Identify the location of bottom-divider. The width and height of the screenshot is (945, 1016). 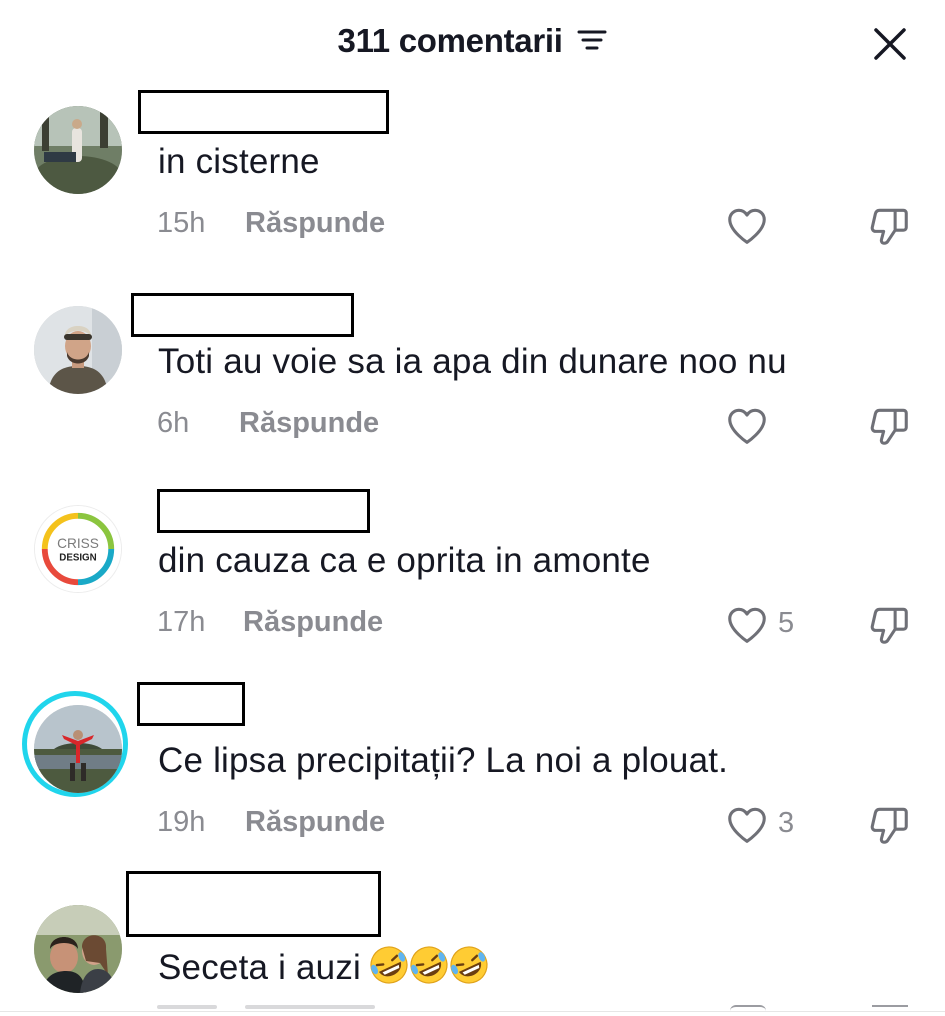
(472, 1011).